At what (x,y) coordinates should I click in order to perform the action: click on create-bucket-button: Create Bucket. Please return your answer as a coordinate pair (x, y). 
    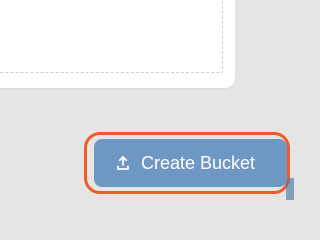
    Looking at the image, I should click on (190, 163).